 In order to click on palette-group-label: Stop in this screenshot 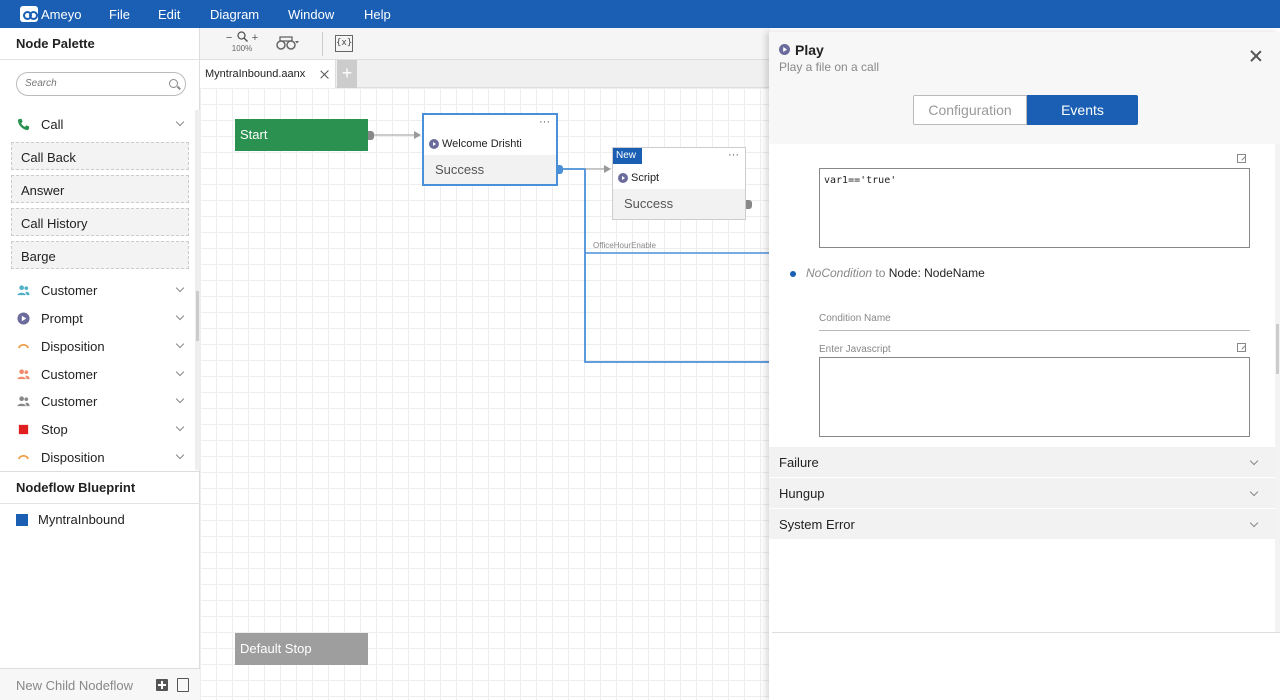, I will do `click(54, 429)`.